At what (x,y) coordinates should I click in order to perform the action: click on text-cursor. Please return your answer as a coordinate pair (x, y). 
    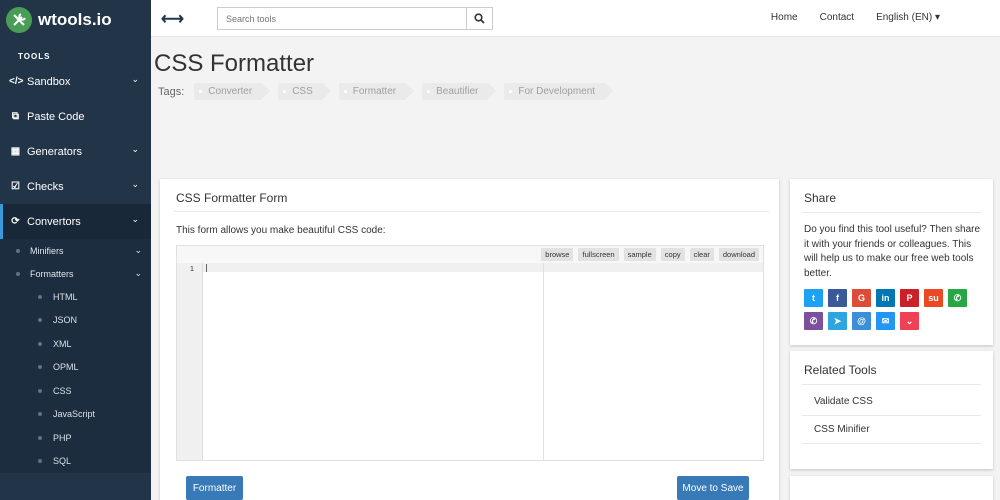
    Looking at the image, I should click on (206, 268).